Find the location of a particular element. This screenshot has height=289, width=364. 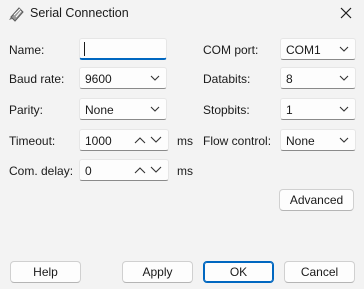

databits-value: 8 is located at coordinates (289, 79).